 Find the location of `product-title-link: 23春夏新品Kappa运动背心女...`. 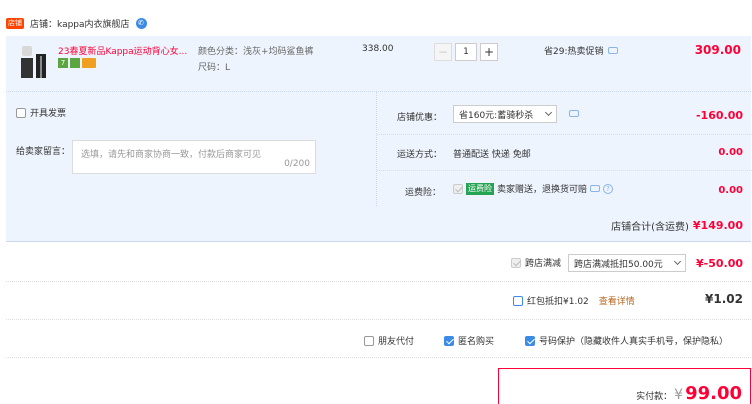

product-title-link: 23春夏新品Kappa运动背心女... is located at coordinates (127, 50).